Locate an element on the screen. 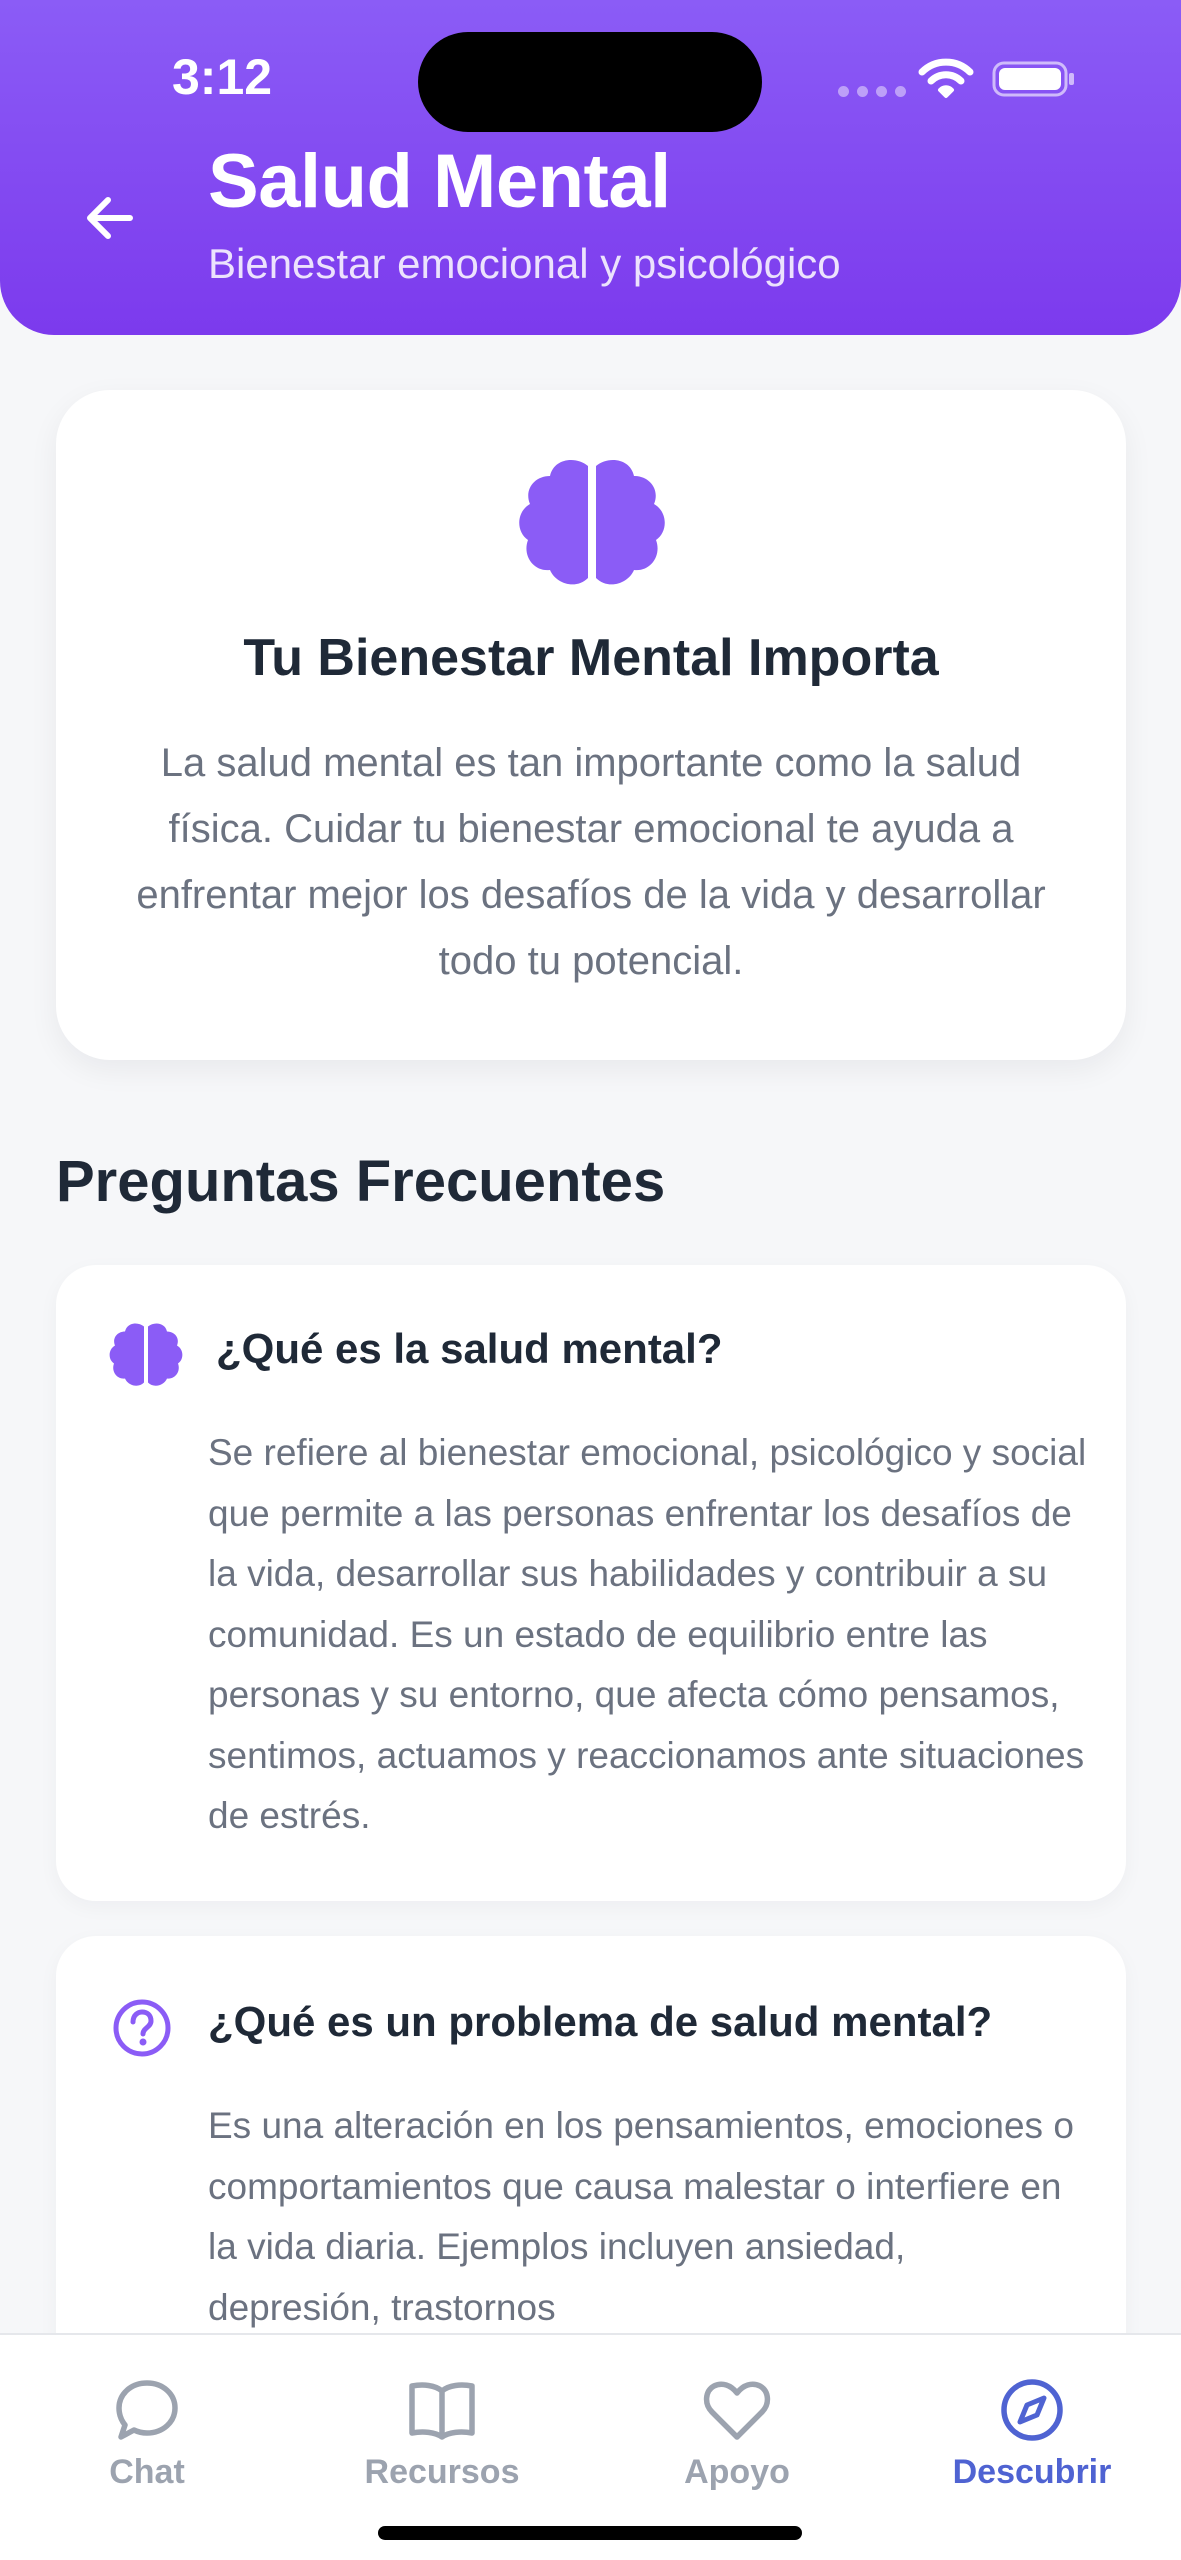  page-subtitle: Bienestar emocional y psicológico is located at coordinates (524, 263).